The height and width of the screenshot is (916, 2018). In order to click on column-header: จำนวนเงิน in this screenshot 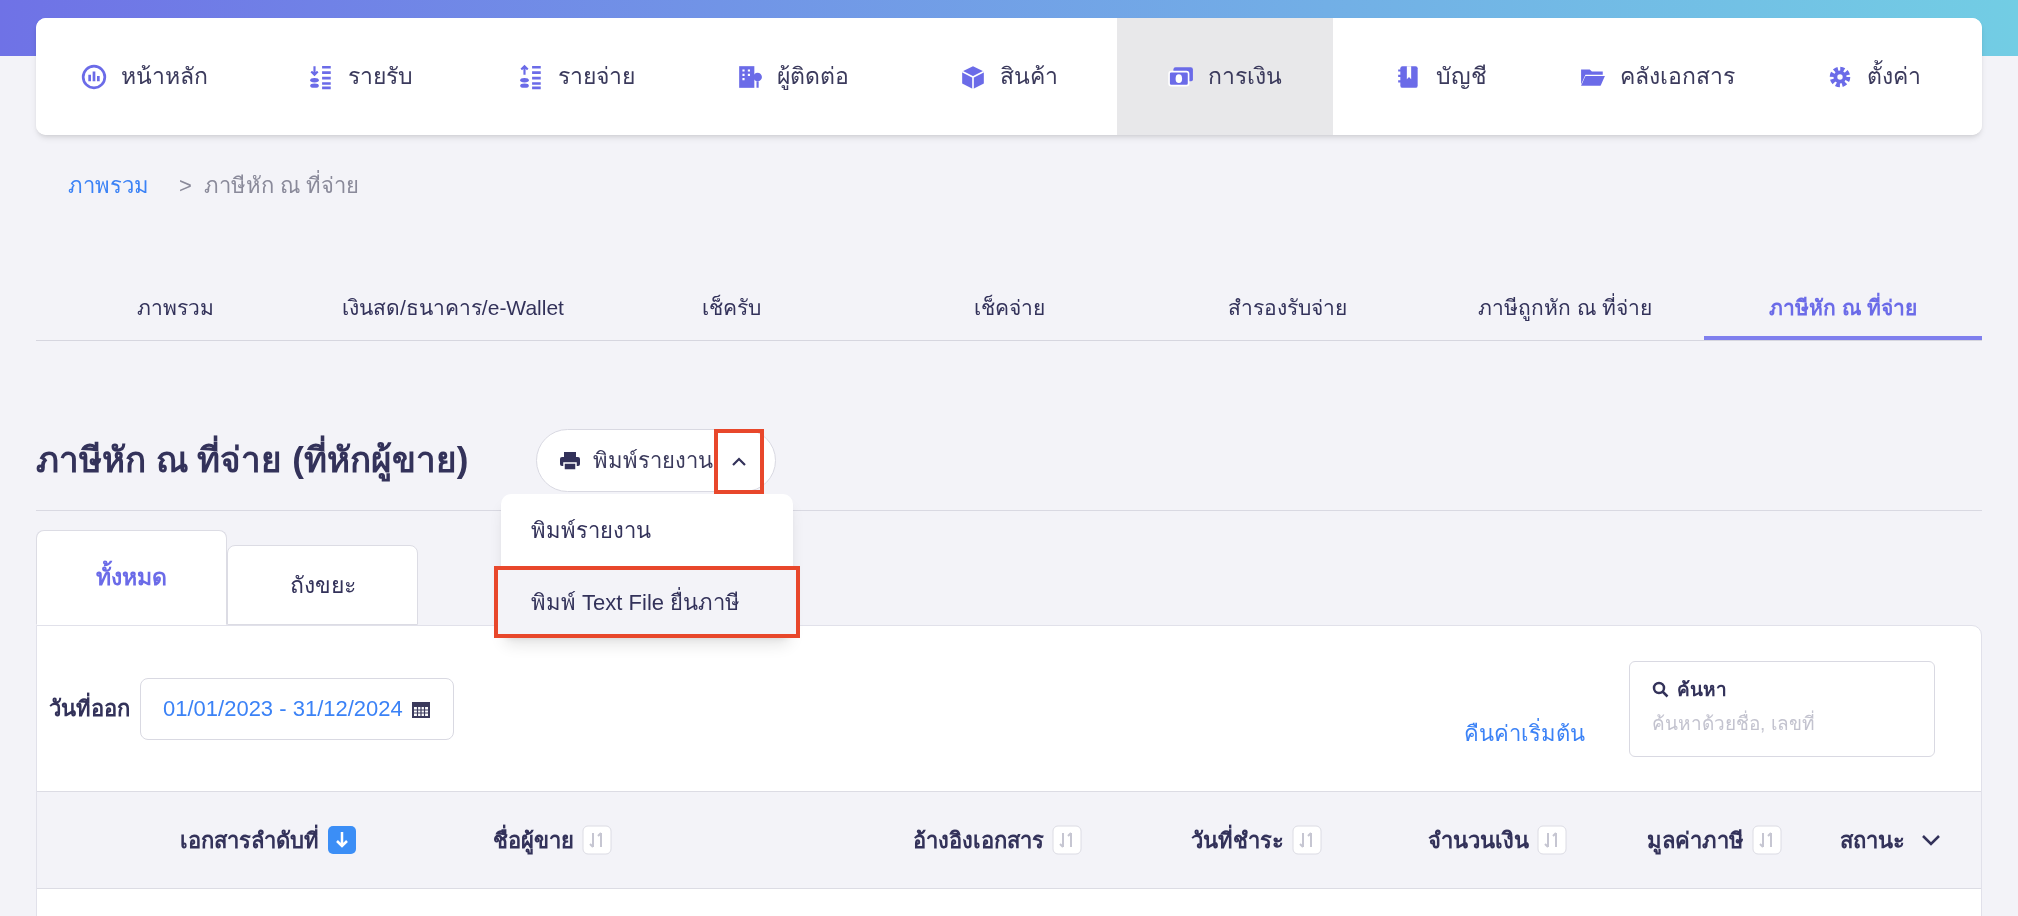, I will do `click(1478, 840)`.